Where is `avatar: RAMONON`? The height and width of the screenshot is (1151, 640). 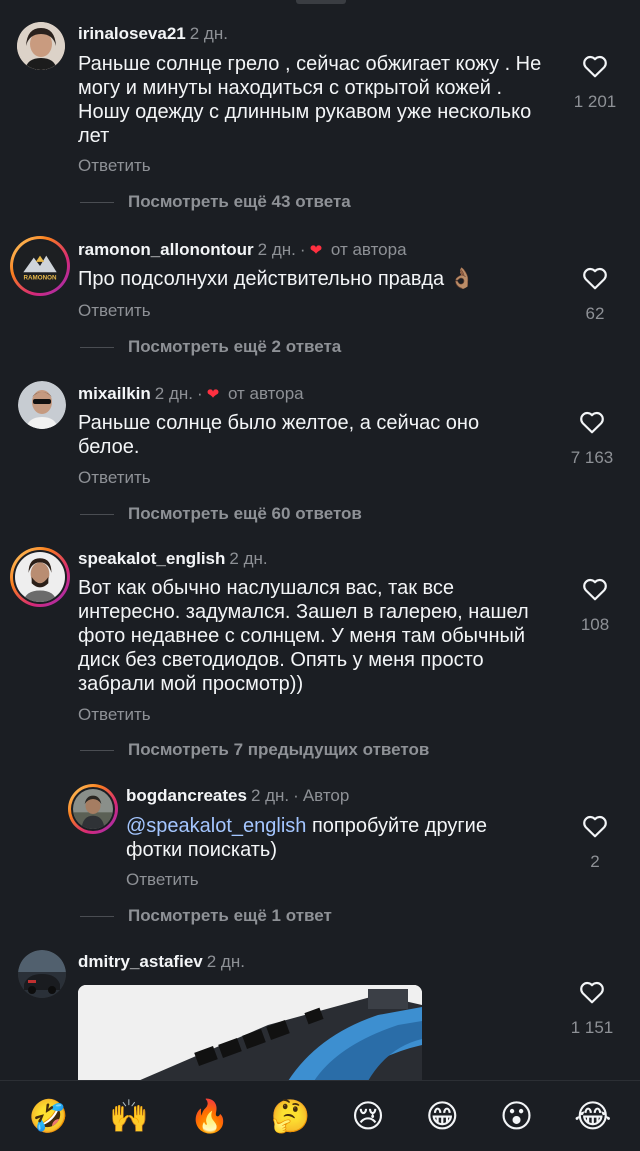
avatar: RAMONON is located at coordinates (40, 266).